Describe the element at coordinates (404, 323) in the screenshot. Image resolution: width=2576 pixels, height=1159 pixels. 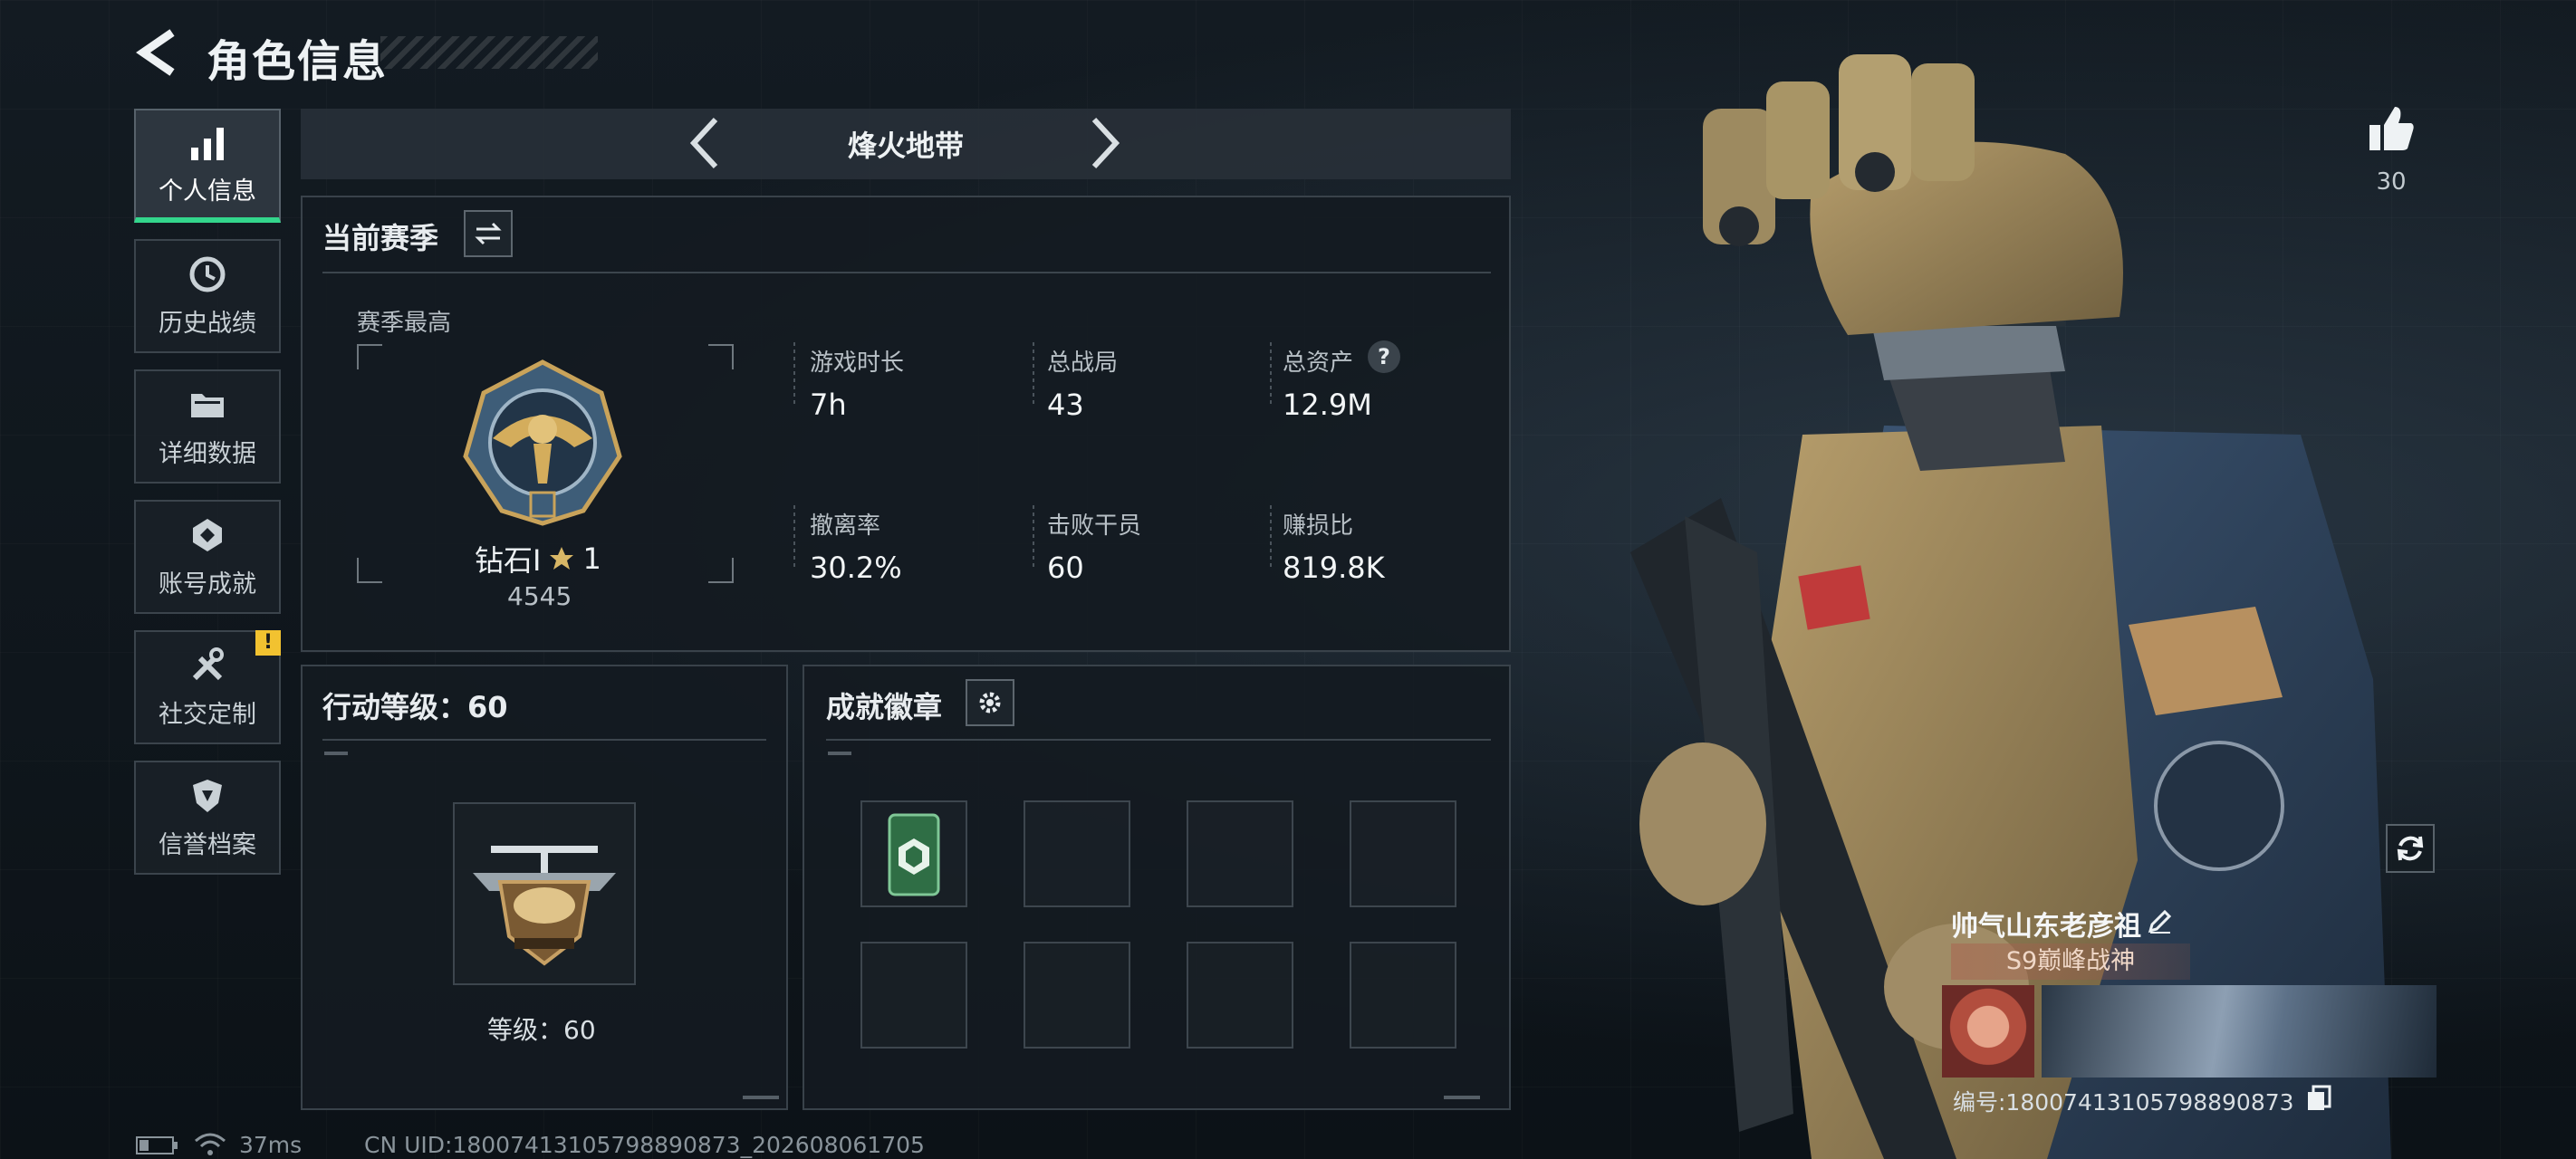
I see `season-best-label: 赛季最高` at that location.